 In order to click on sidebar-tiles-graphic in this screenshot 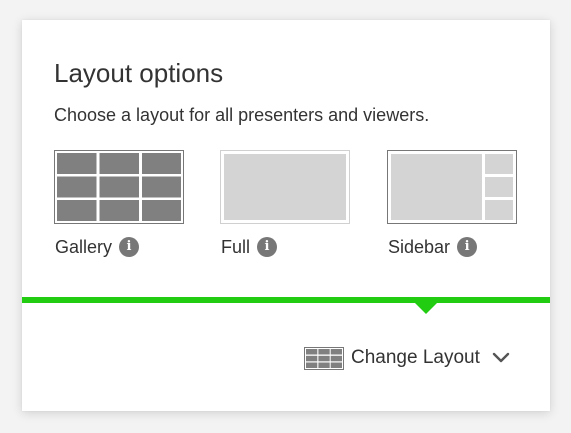, I will do `click(452, 187)`.